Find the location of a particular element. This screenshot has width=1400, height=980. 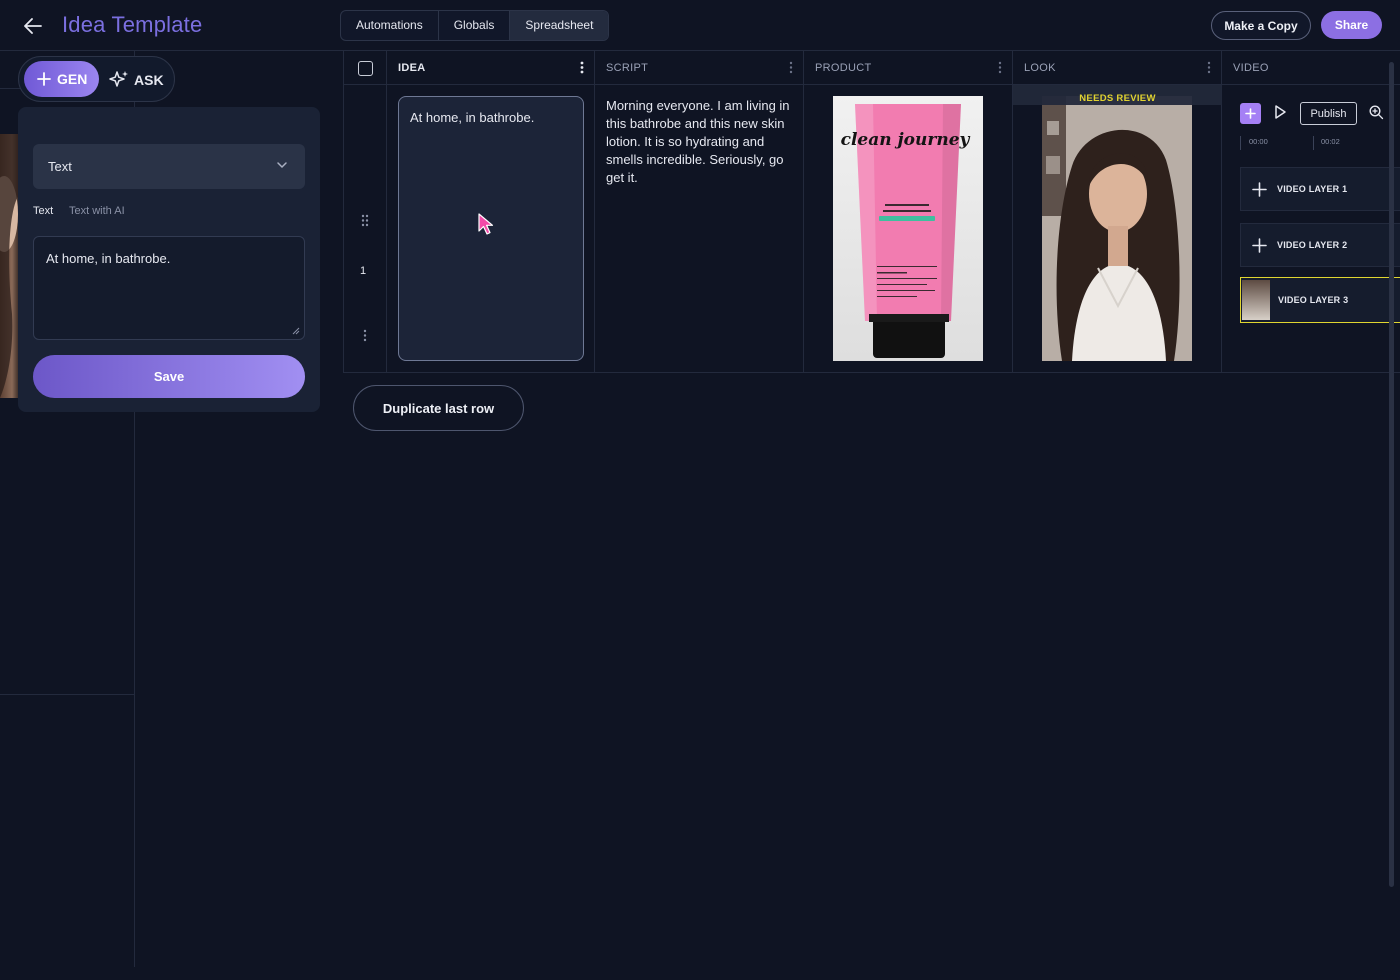

column-header-script: SCRIPT is located at coordinates (699, 68).